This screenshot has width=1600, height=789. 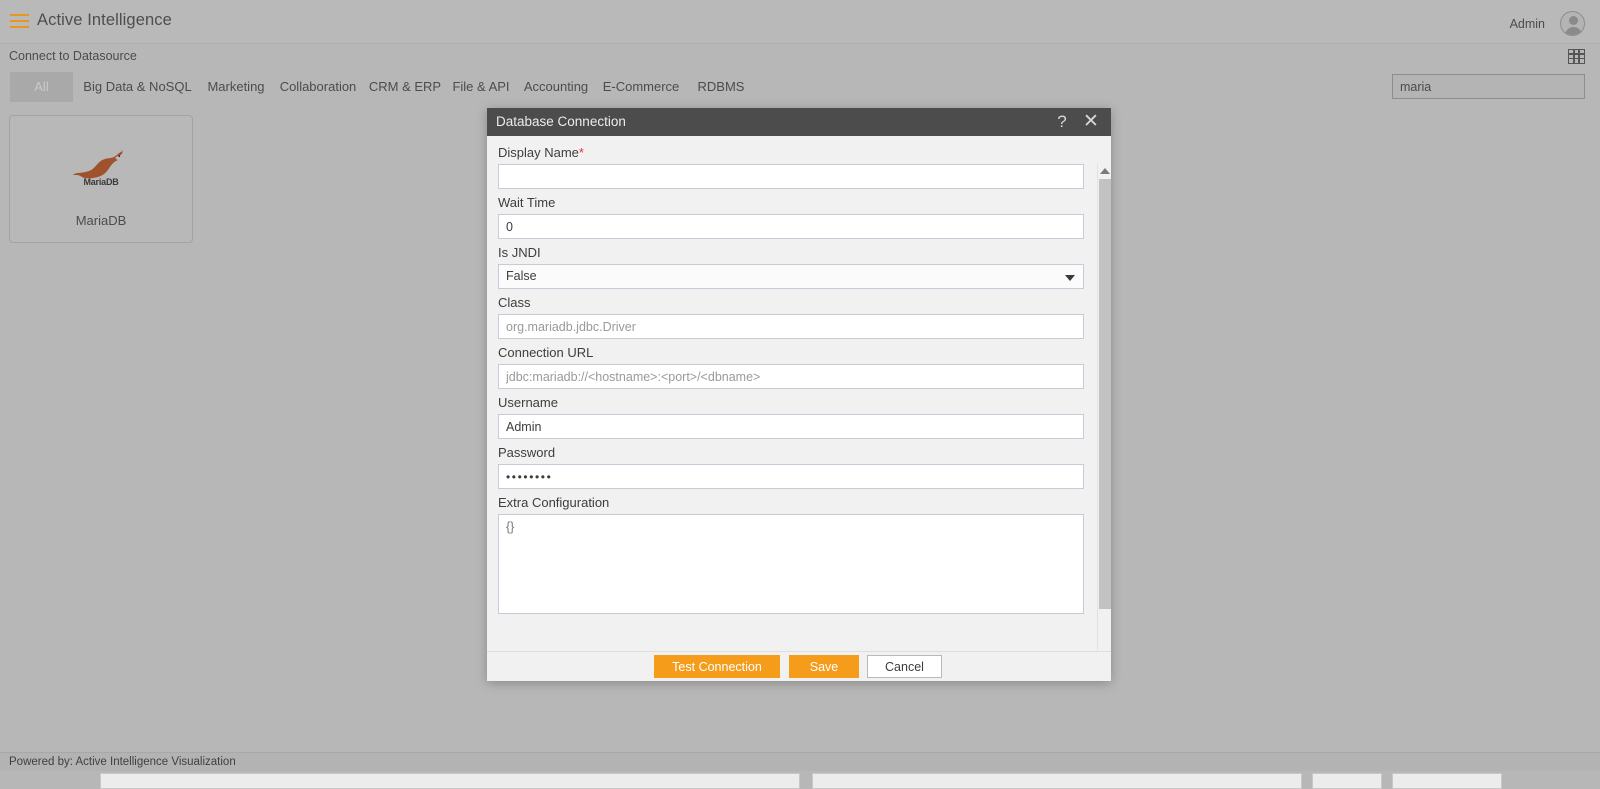 I want to click on scrollbar-thumb, so click(x=1105, y=394).